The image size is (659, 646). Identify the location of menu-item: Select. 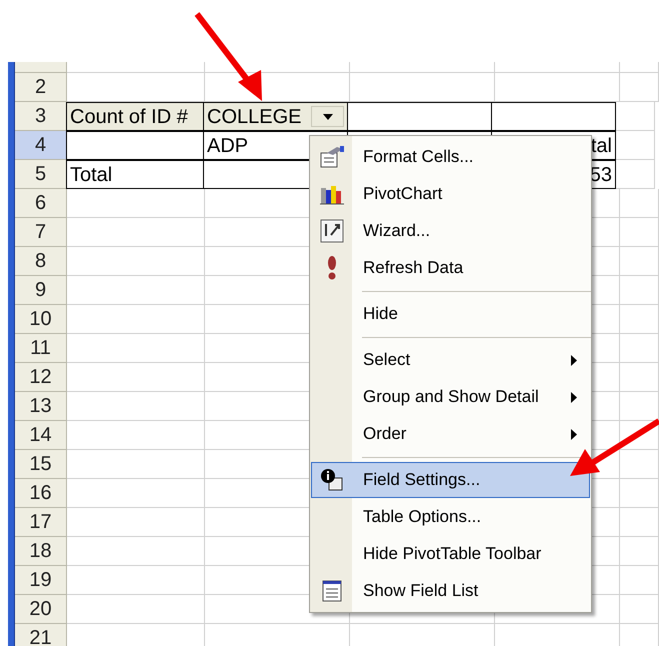
(450, 360).